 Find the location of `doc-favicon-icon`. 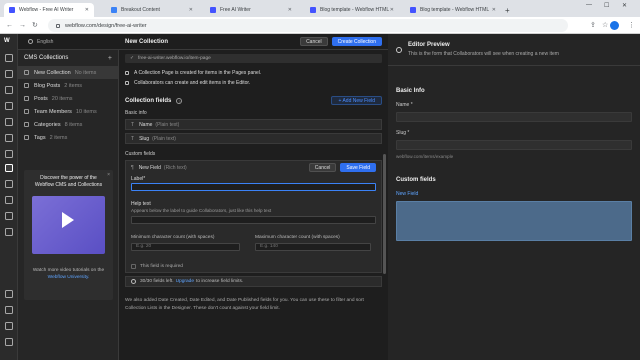

doc-favicon-icon is located at coordinates (114, 10).